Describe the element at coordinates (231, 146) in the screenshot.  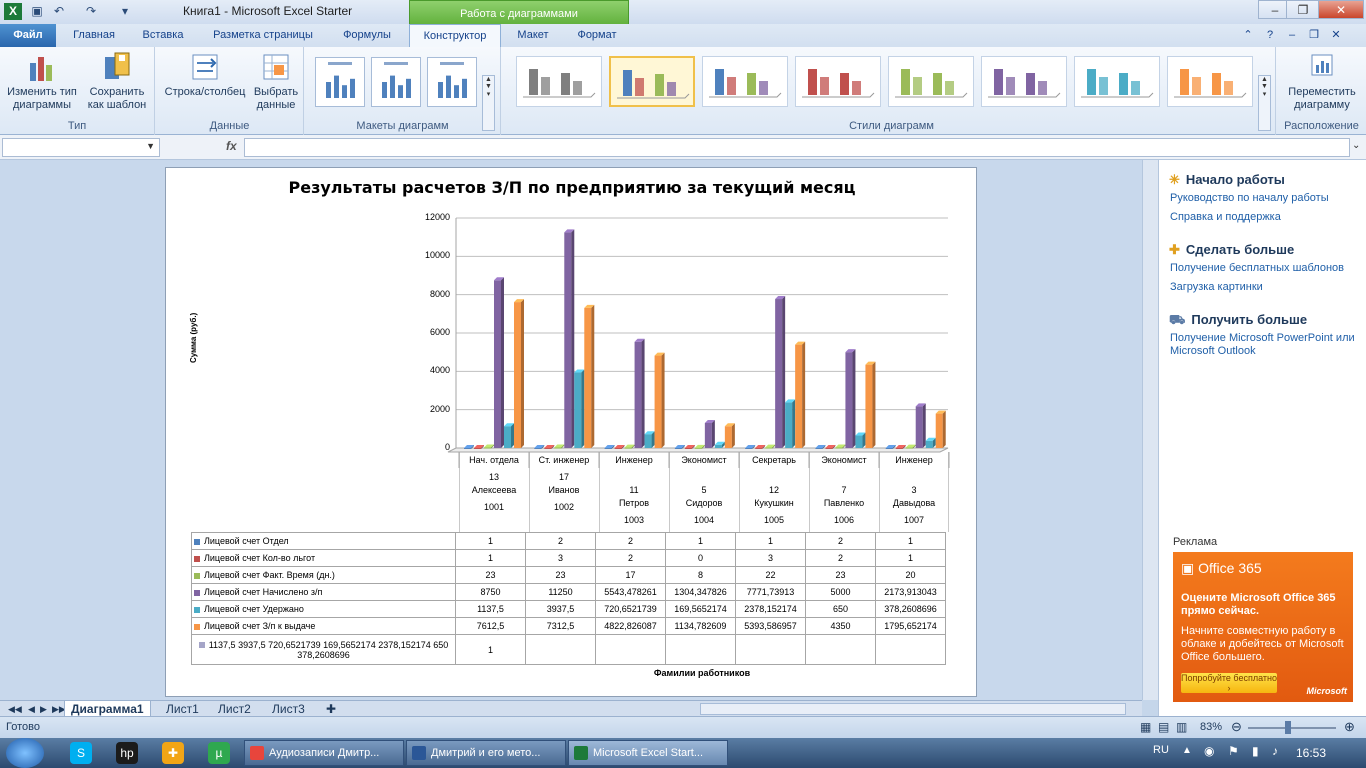
I see `insert-function-icon: fx` at that location.